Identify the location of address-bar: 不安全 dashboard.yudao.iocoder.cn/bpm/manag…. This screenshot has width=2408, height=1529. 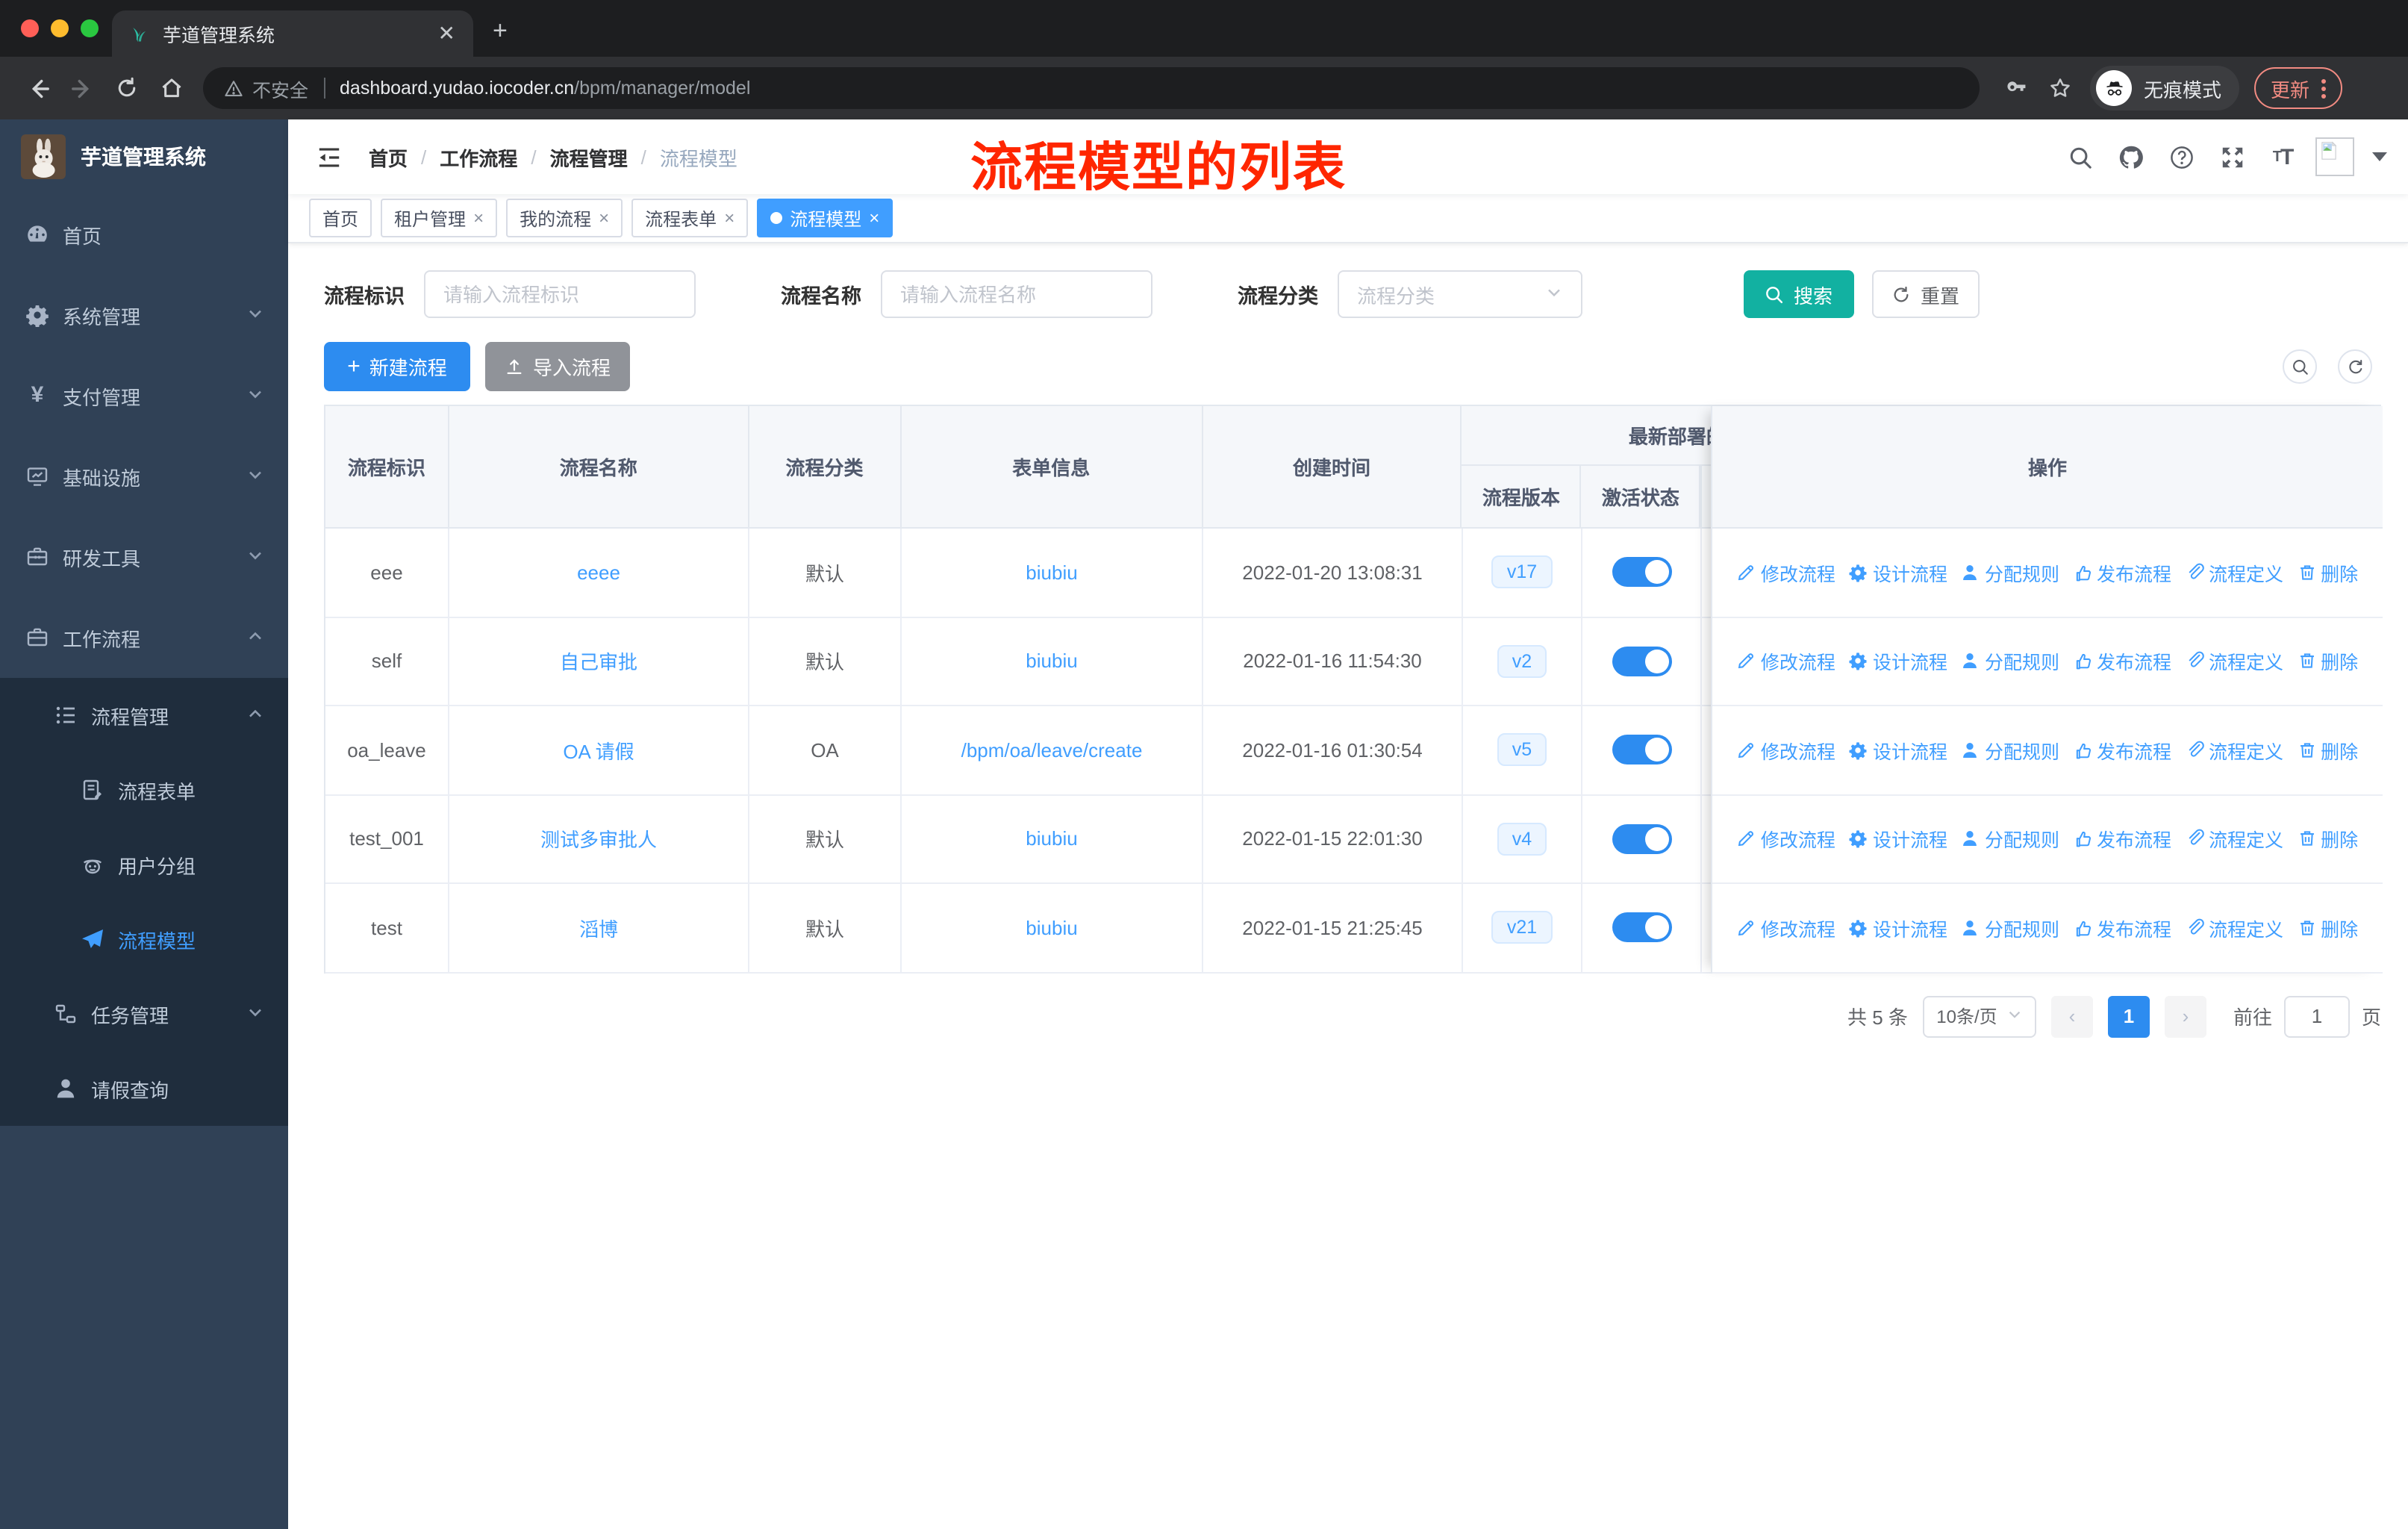
(1091, 88).